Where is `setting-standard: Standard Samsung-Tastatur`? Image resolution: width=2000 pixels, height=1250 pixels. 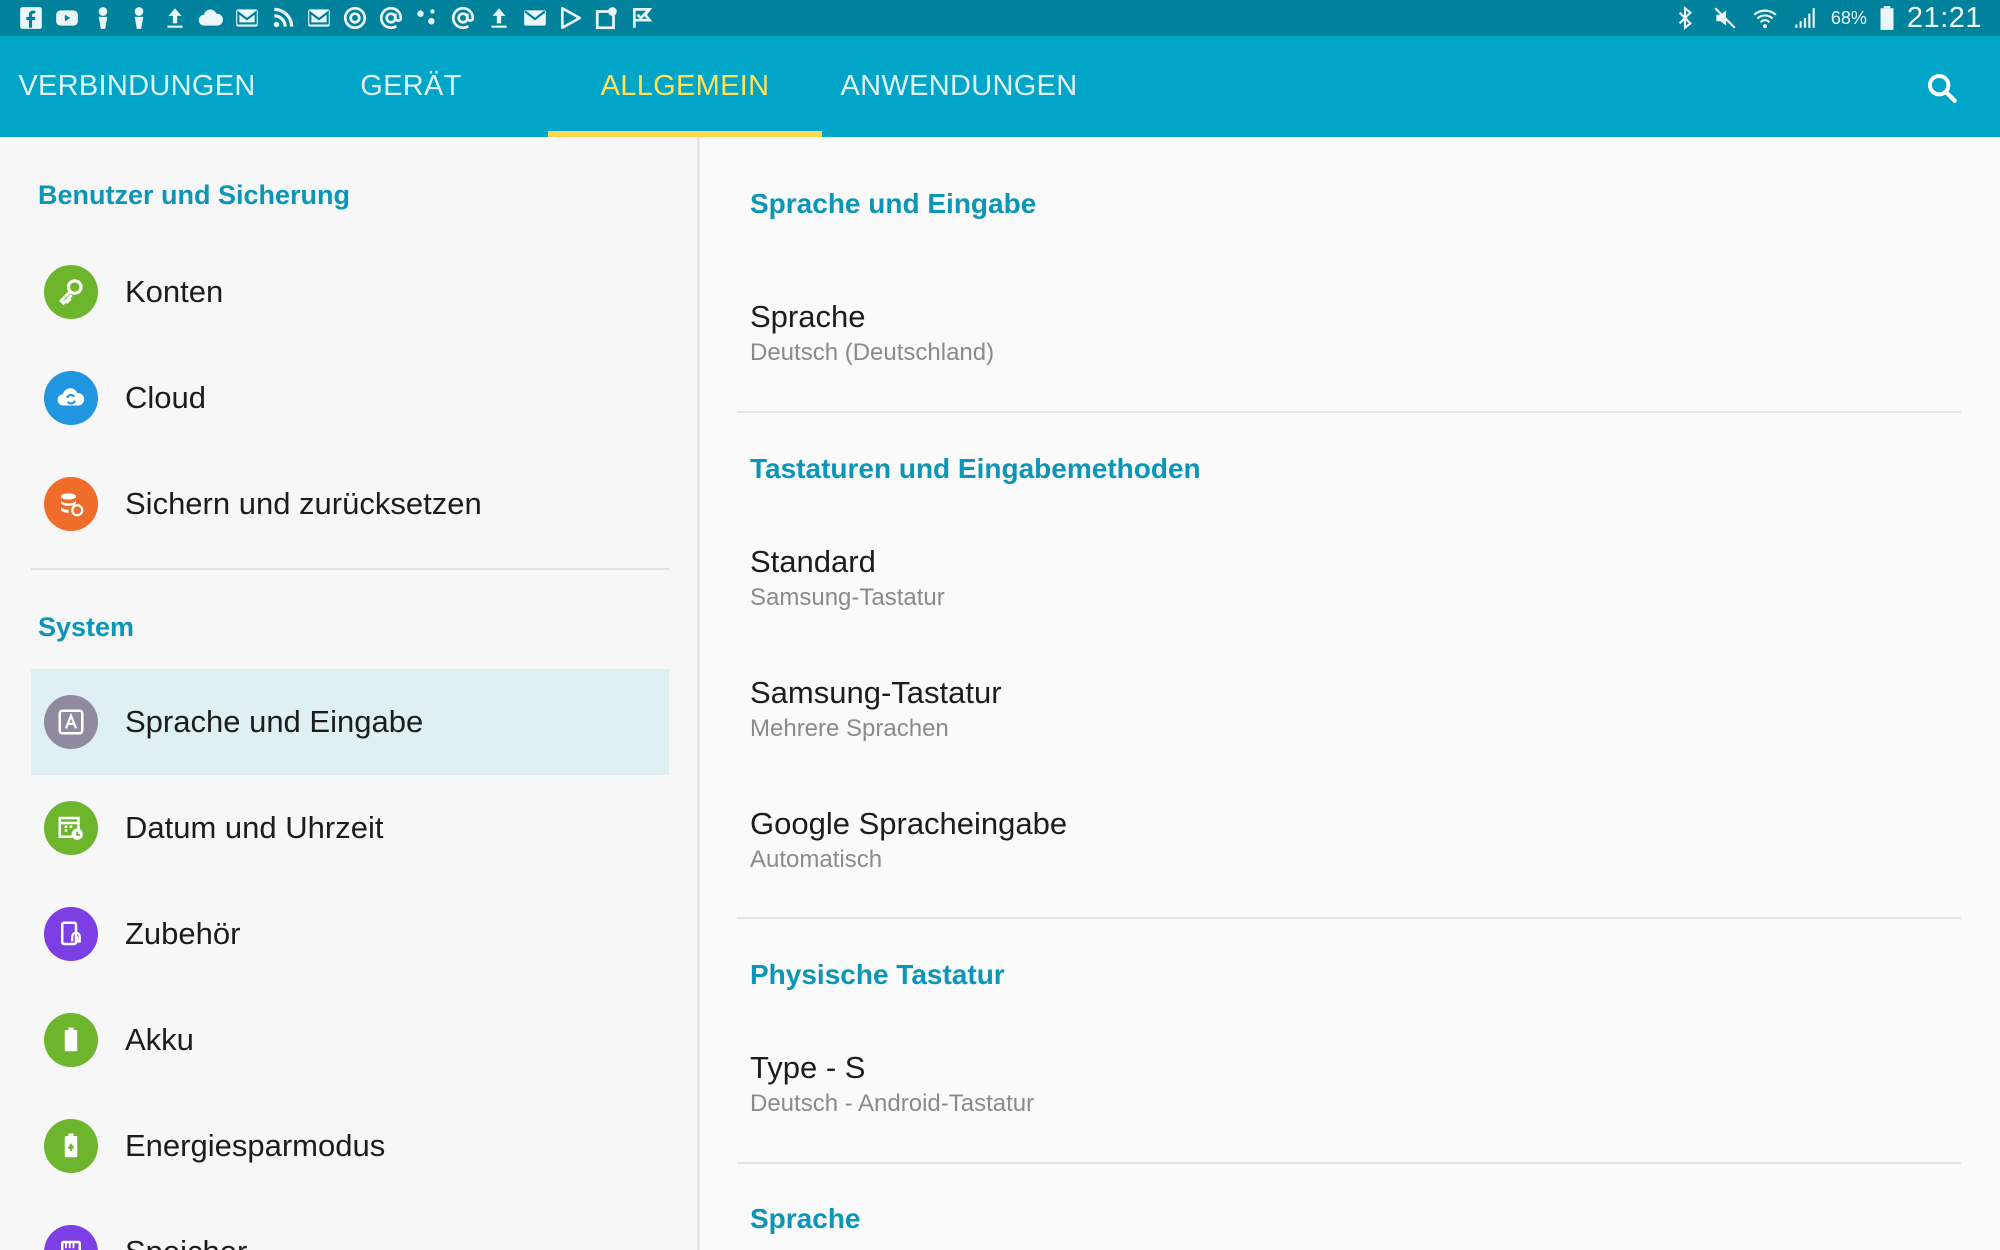
setting-standard: Standard Samsung-Tastatur is located at coordinates (1350, 579).